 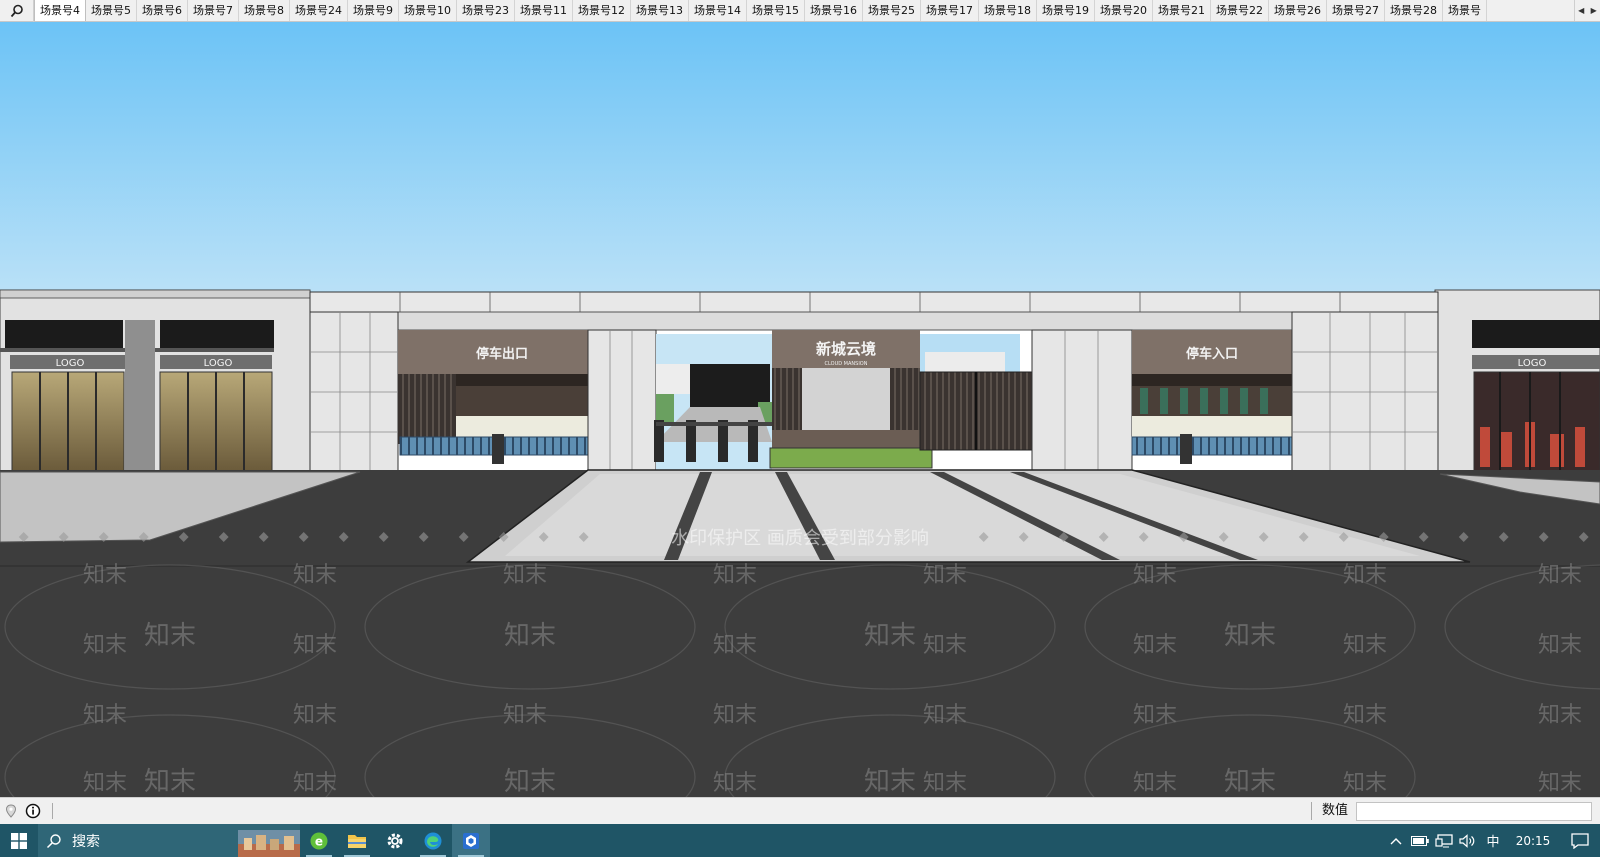 I want to click on taskbar-app-browser-e: e, so click(x=319, y=840).